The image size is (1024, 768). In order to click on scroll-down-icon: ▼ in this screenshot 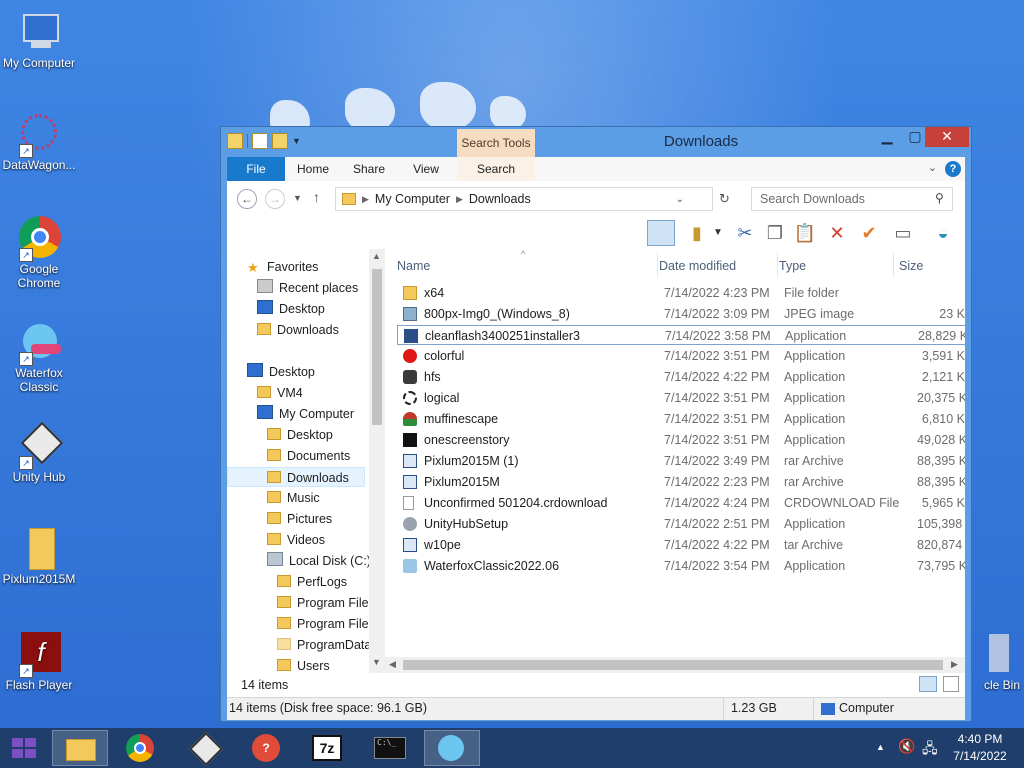, I will do `click(376, 662)`.